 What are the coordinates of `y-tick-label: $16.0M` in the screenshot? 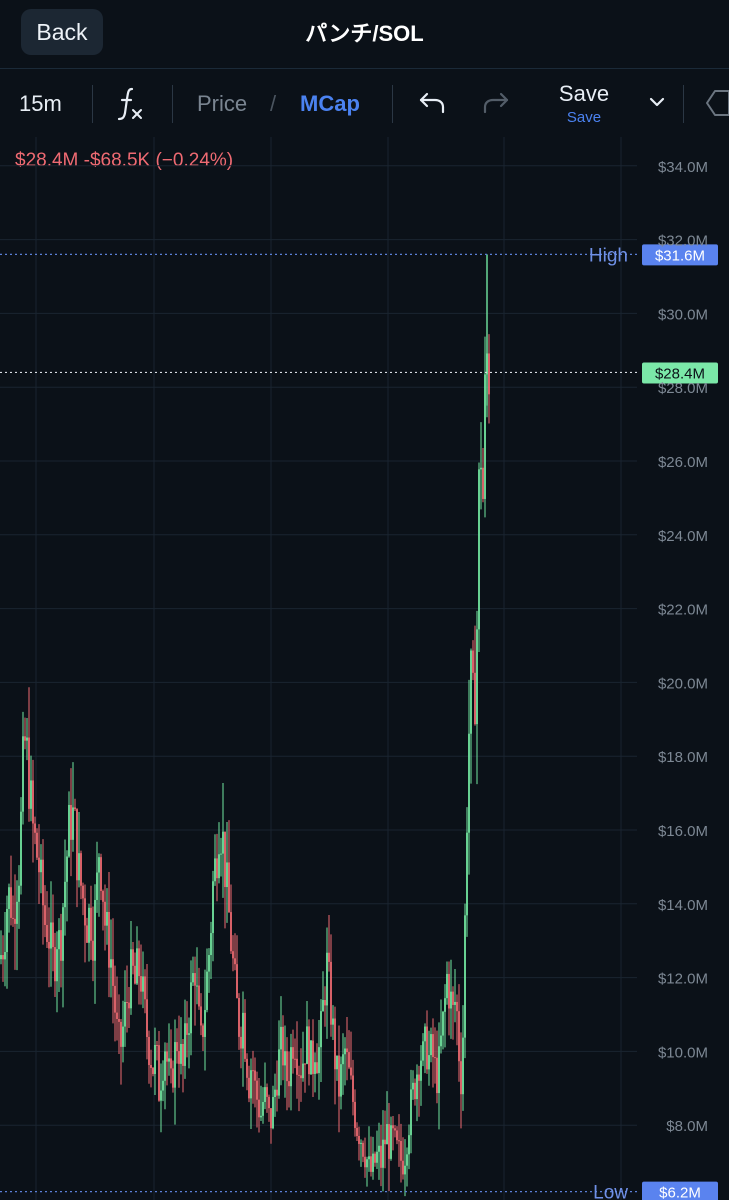 It's located at (683, 831).